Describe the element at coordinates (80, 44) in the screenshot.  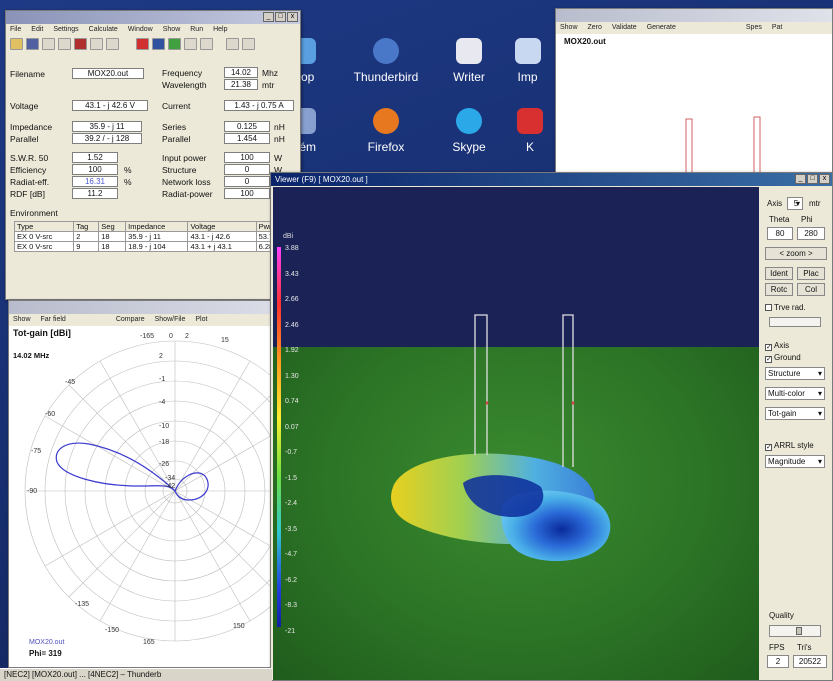
I see `calc-icon` at that location.